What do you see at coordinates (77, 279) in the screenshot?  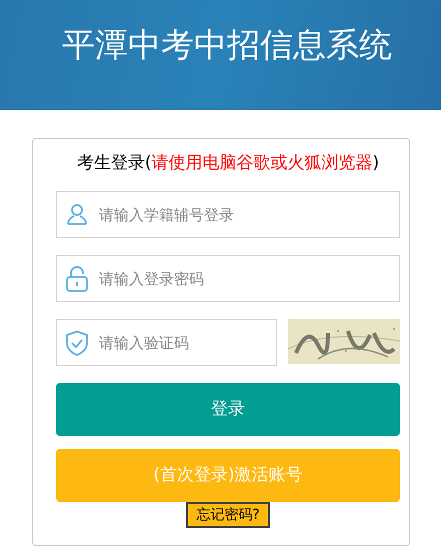 I see `lock-icon` at bounding box center [77, 279].